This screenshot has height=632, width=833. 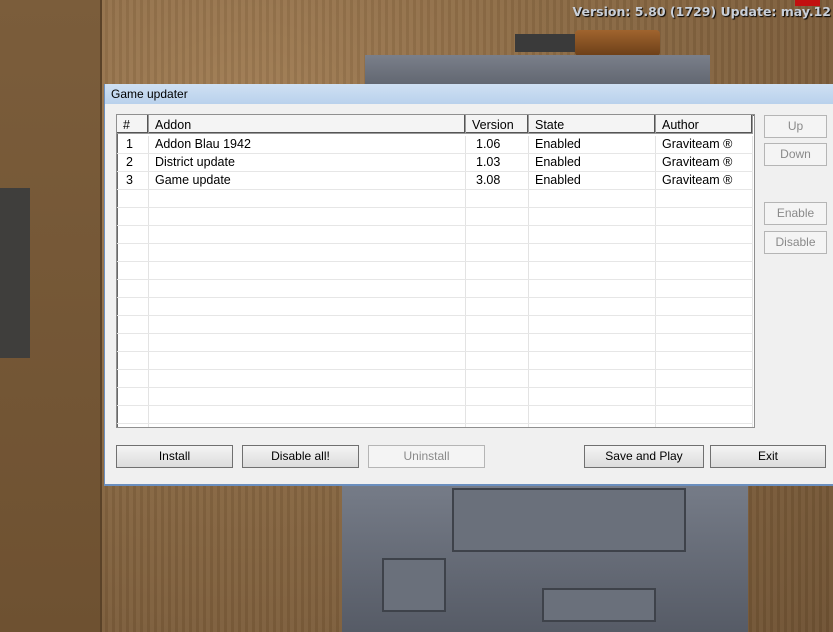 I want to click on window-titlebar: Game updater, so click(x=469, y=94).